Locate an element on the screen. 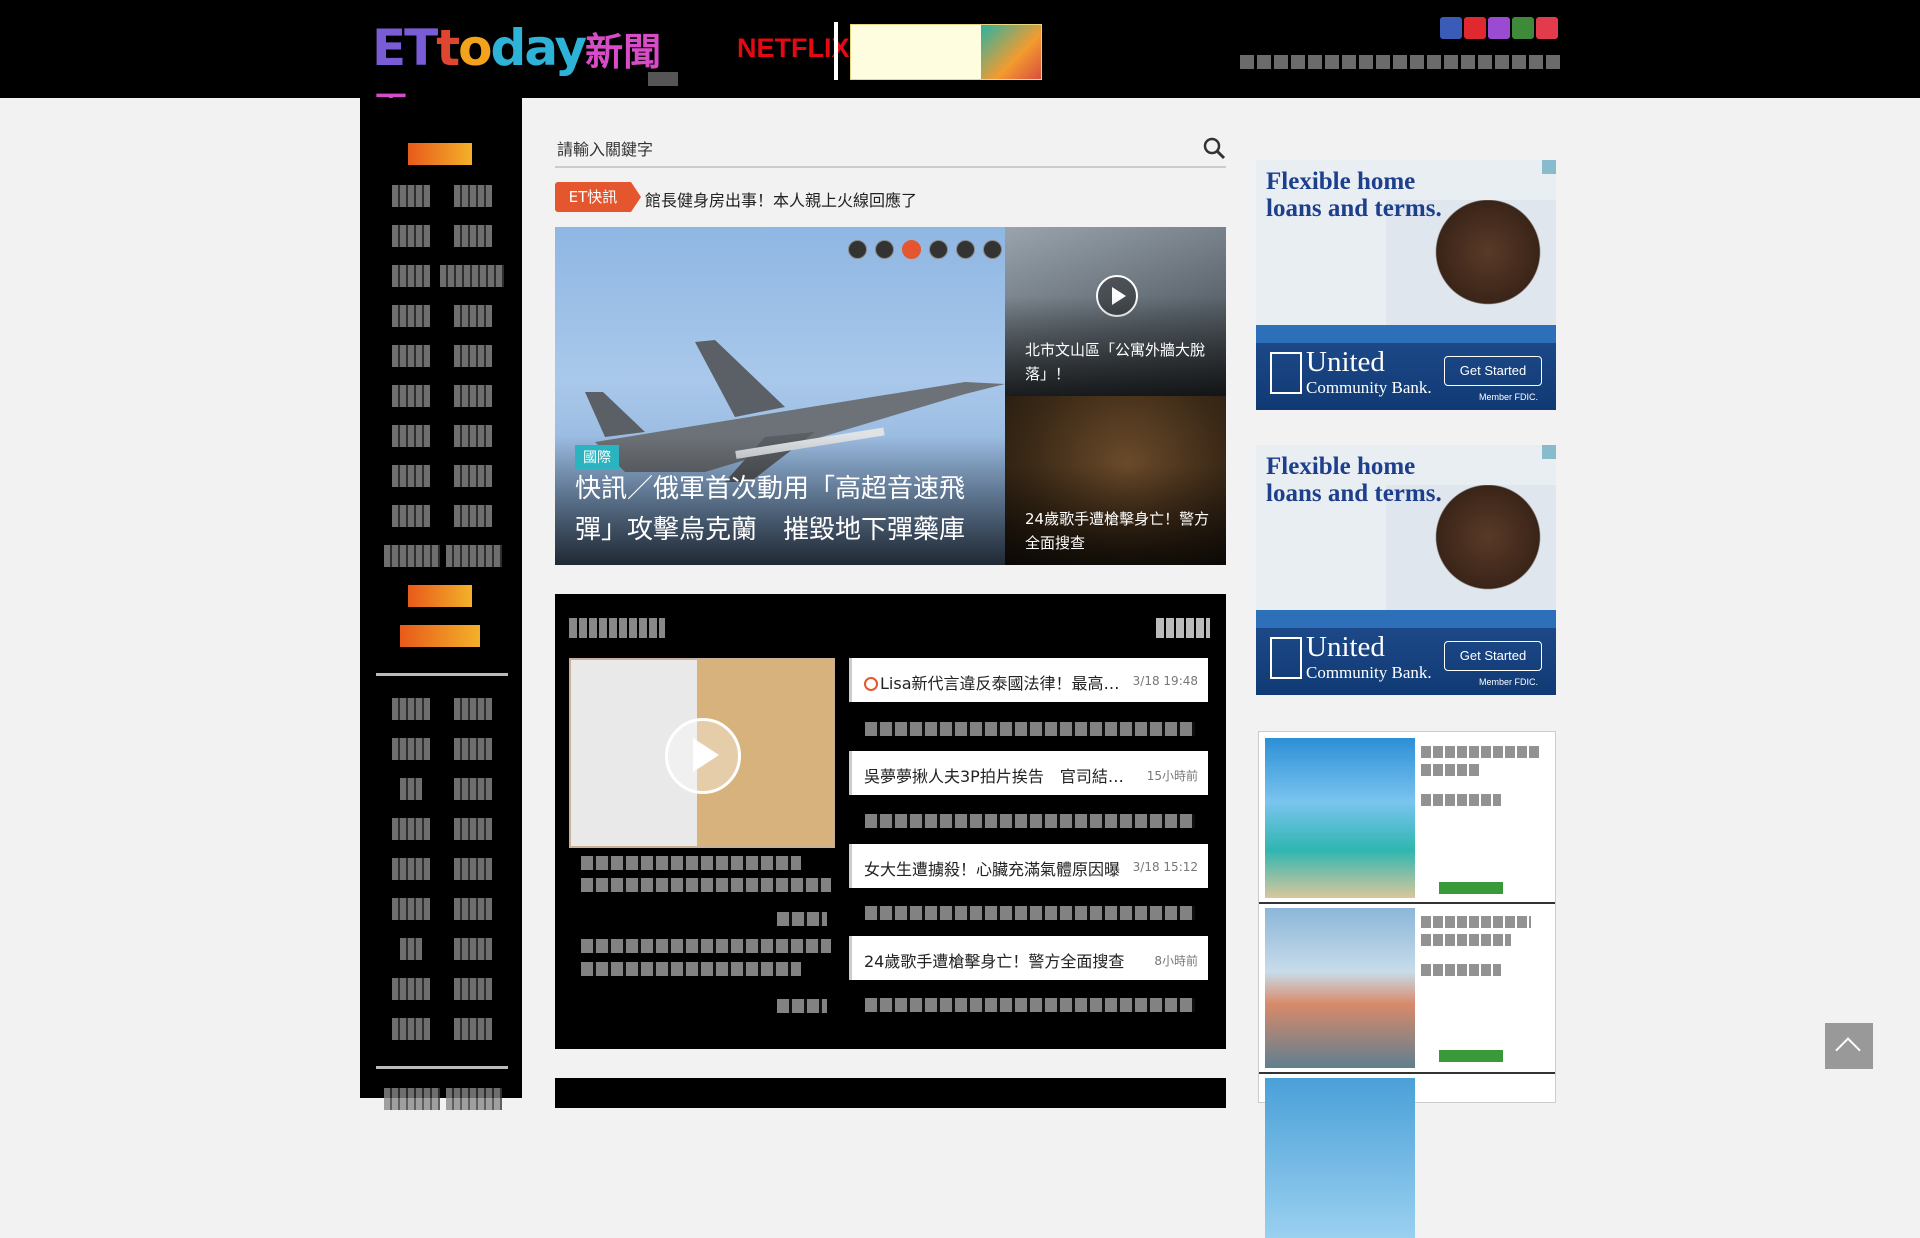 Image resolution: width=1920 pixels, height=1238 pixels. instagram-icon is located at coordinates (1499, 28).